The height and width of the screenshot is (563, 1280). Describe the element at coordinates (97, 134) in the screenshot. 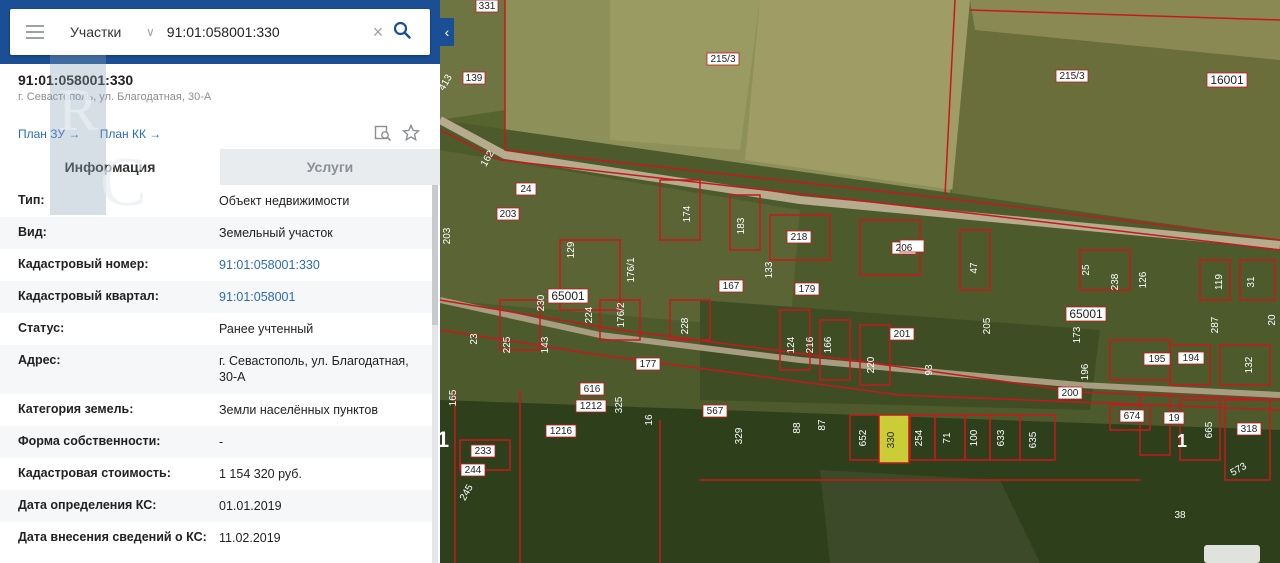

I see `plan-links: План ЗУ → План КК →` at that location.